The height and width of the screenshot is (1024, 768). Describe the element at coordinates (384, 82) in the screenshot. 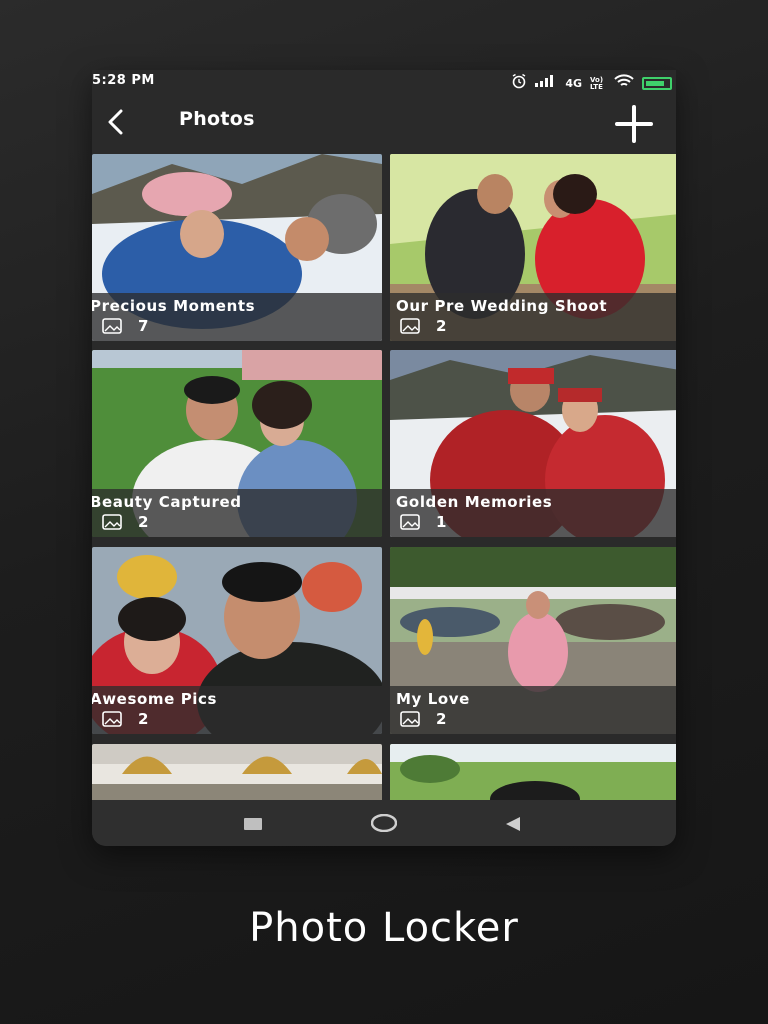

I see `status-bar: 5:28 PM 4G Vo) LTE` at that location.